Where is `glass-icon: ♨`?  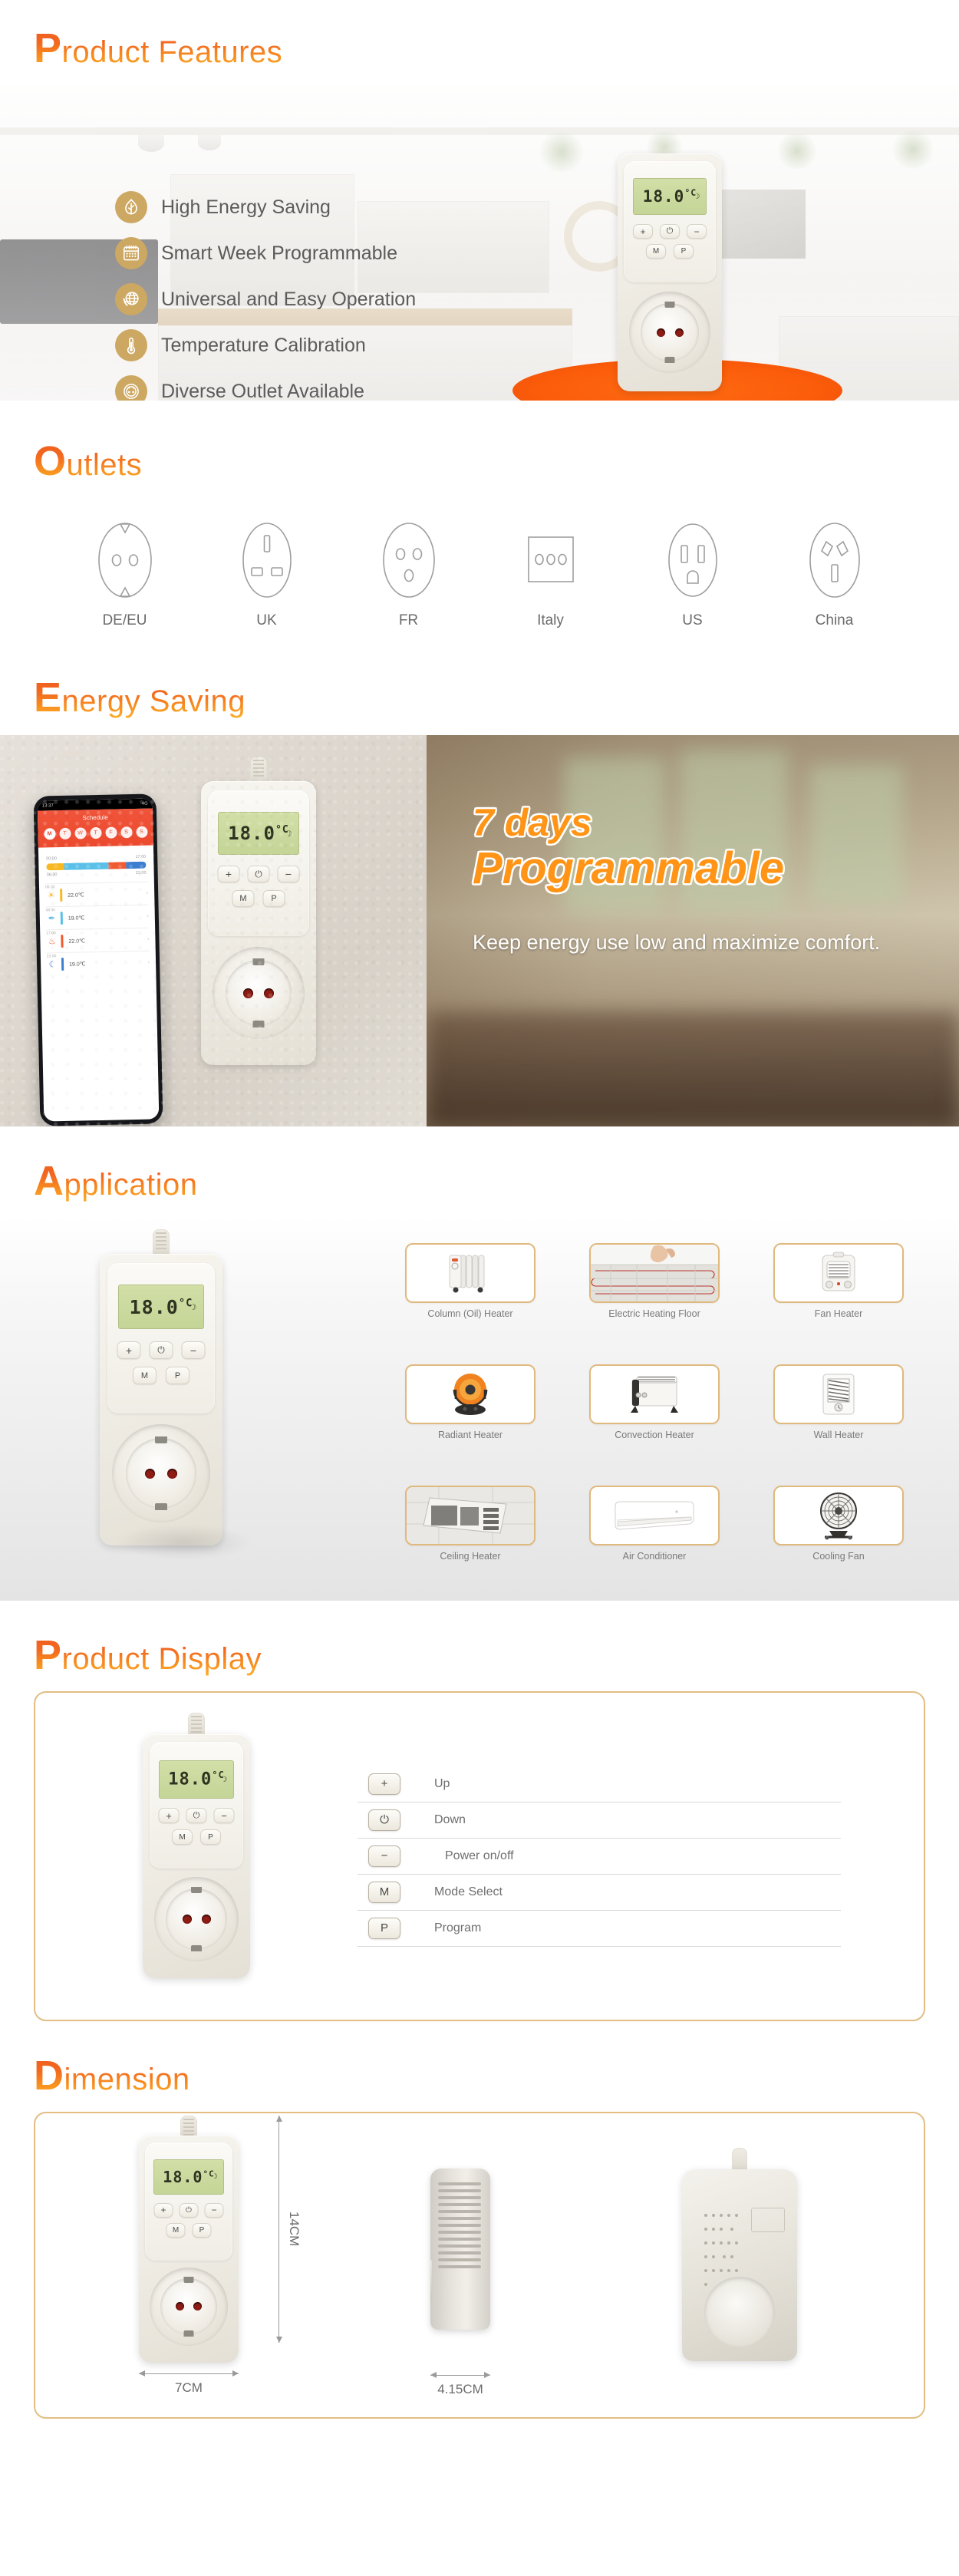 glass-icon: ♨ is located at coordinates (52, 942).